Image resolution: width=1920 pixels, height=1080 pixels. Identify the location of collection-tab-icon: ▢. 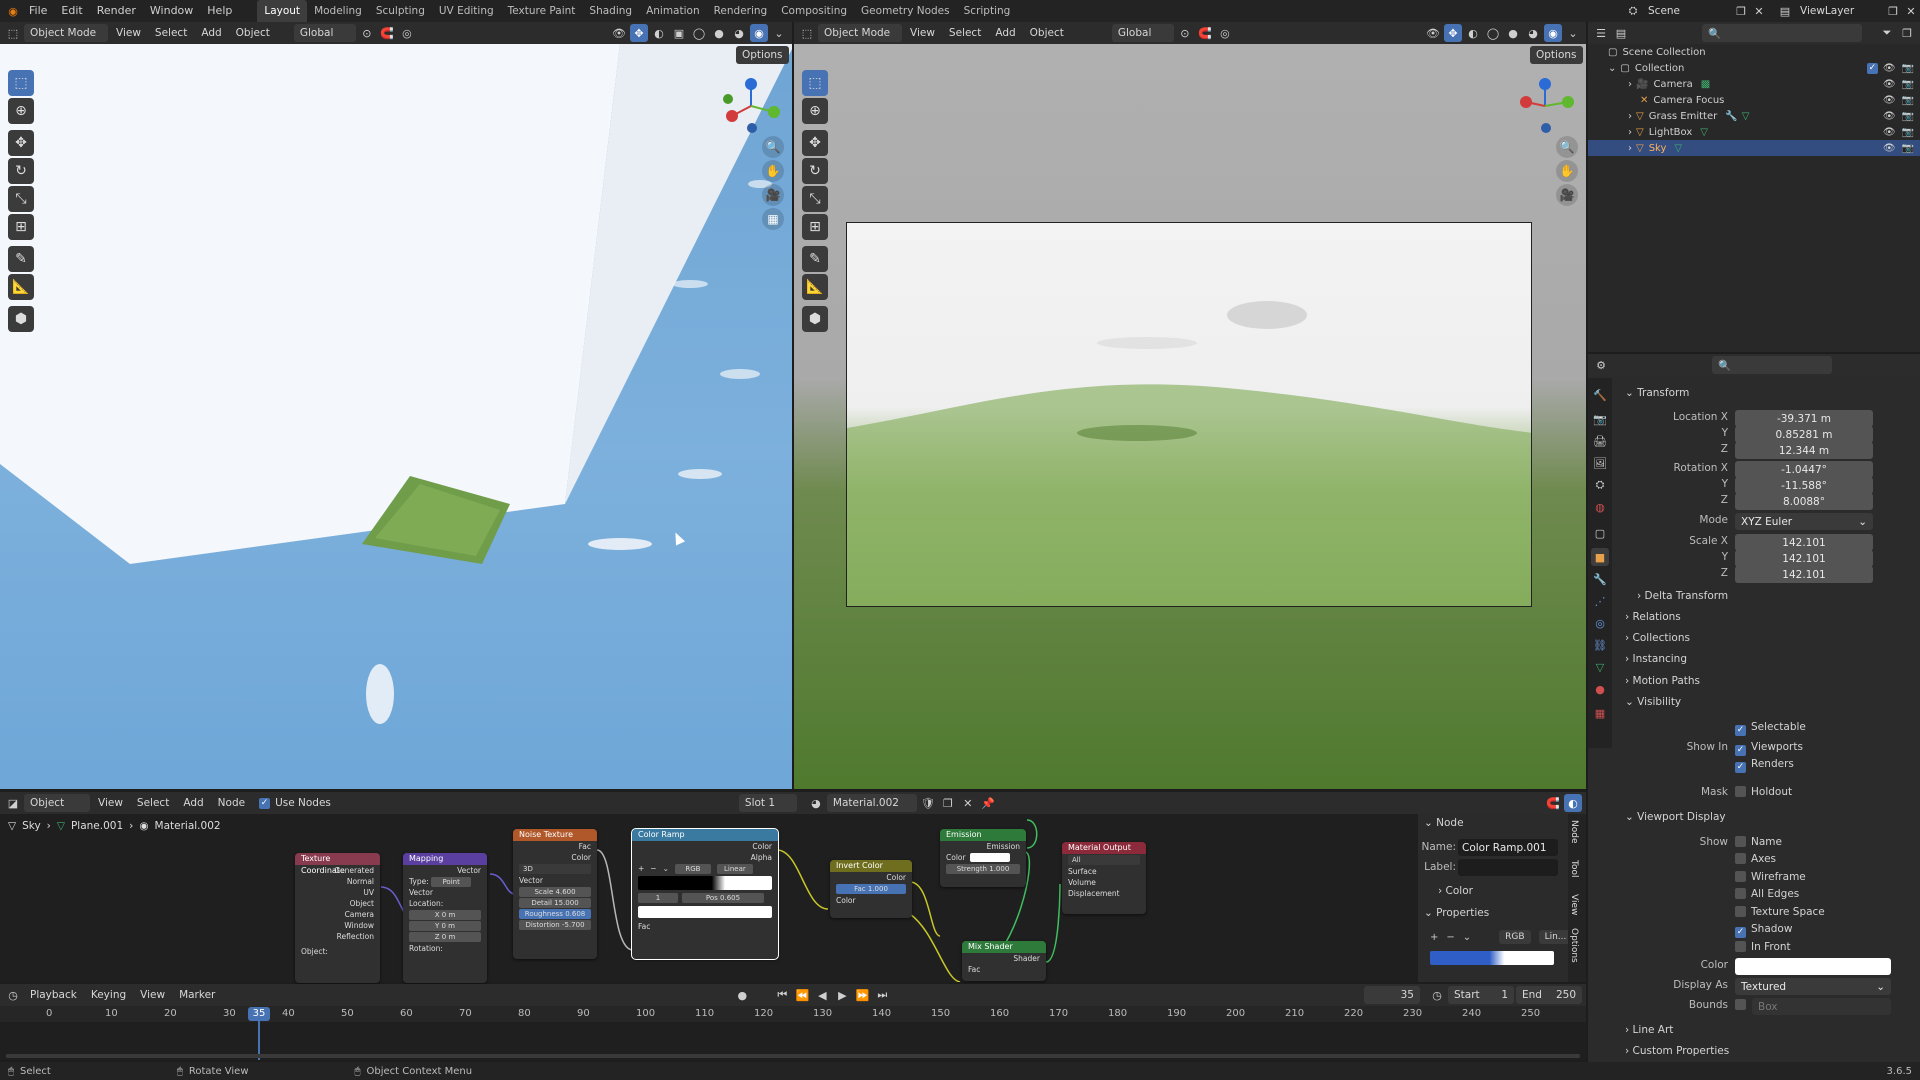
(1600, 533).